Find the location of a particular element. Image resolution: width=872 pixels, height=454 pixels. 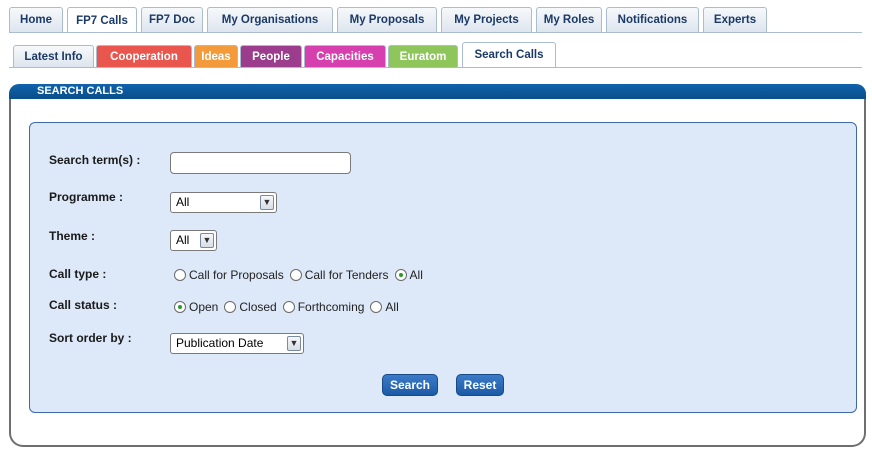

call-type-proposals-option: Call for Proposals is located at coordinates (229, 275).